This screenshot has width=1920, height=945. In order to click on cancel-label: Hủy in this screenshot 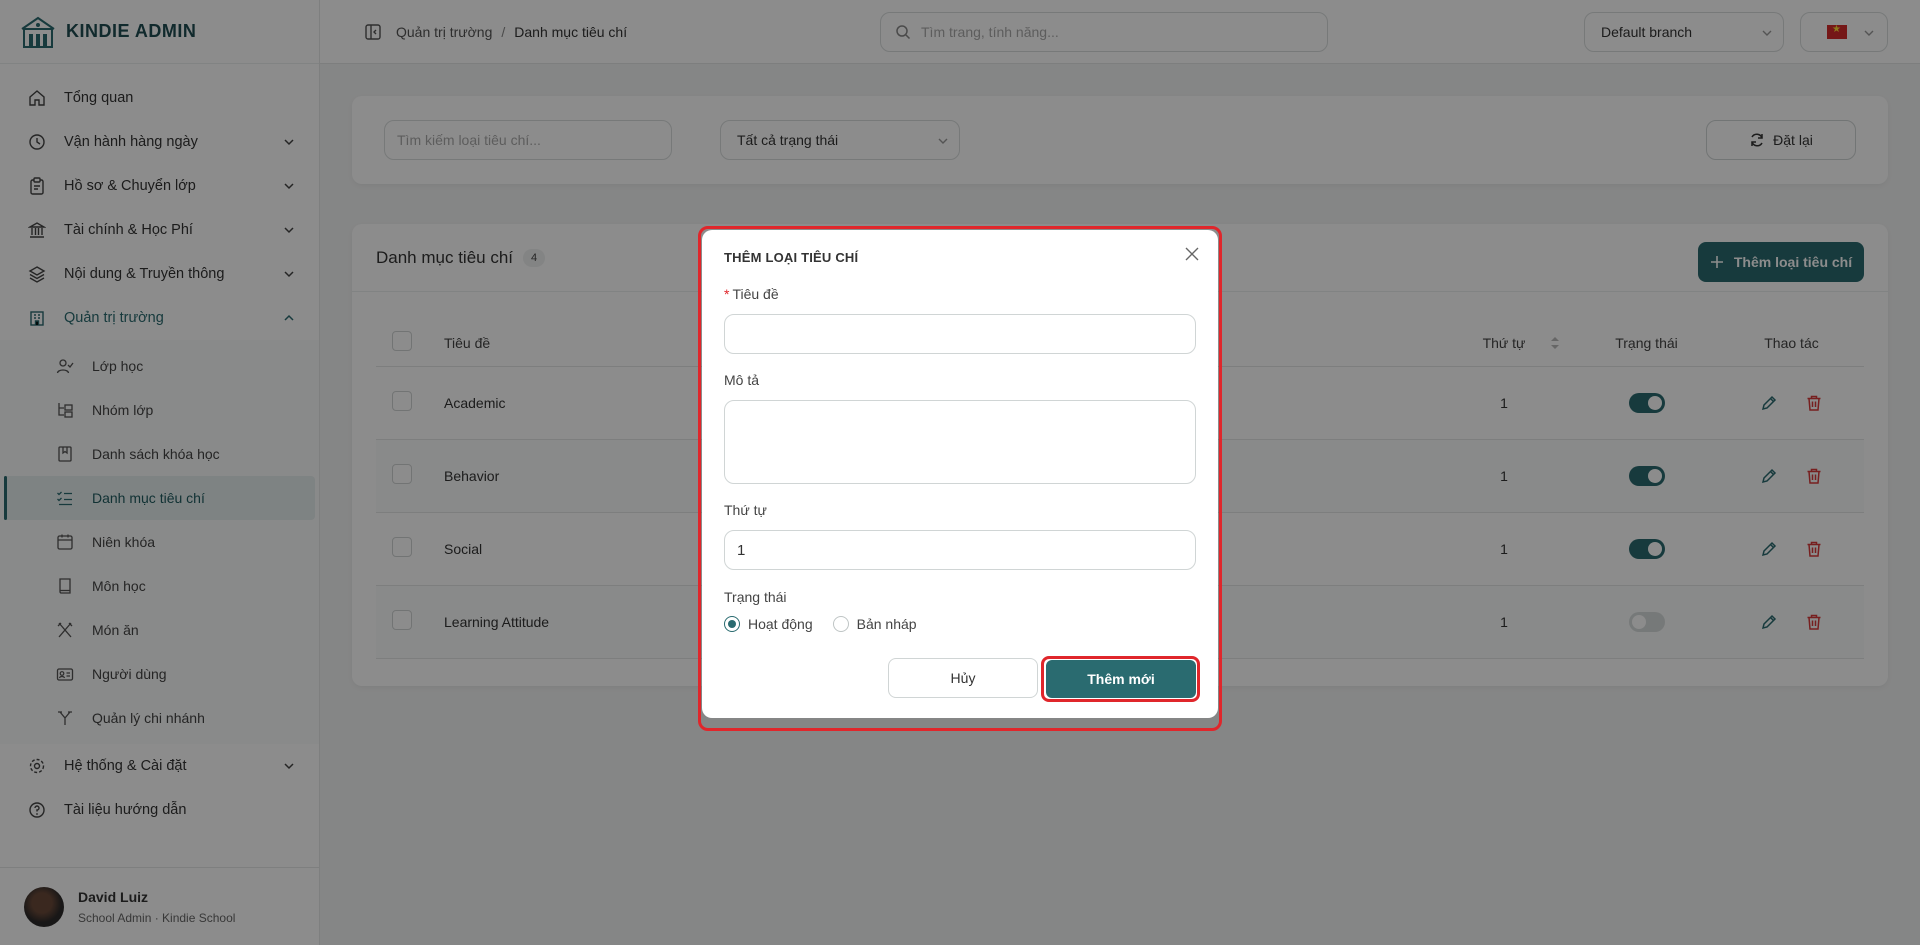, I will do `click(963, 678)`.